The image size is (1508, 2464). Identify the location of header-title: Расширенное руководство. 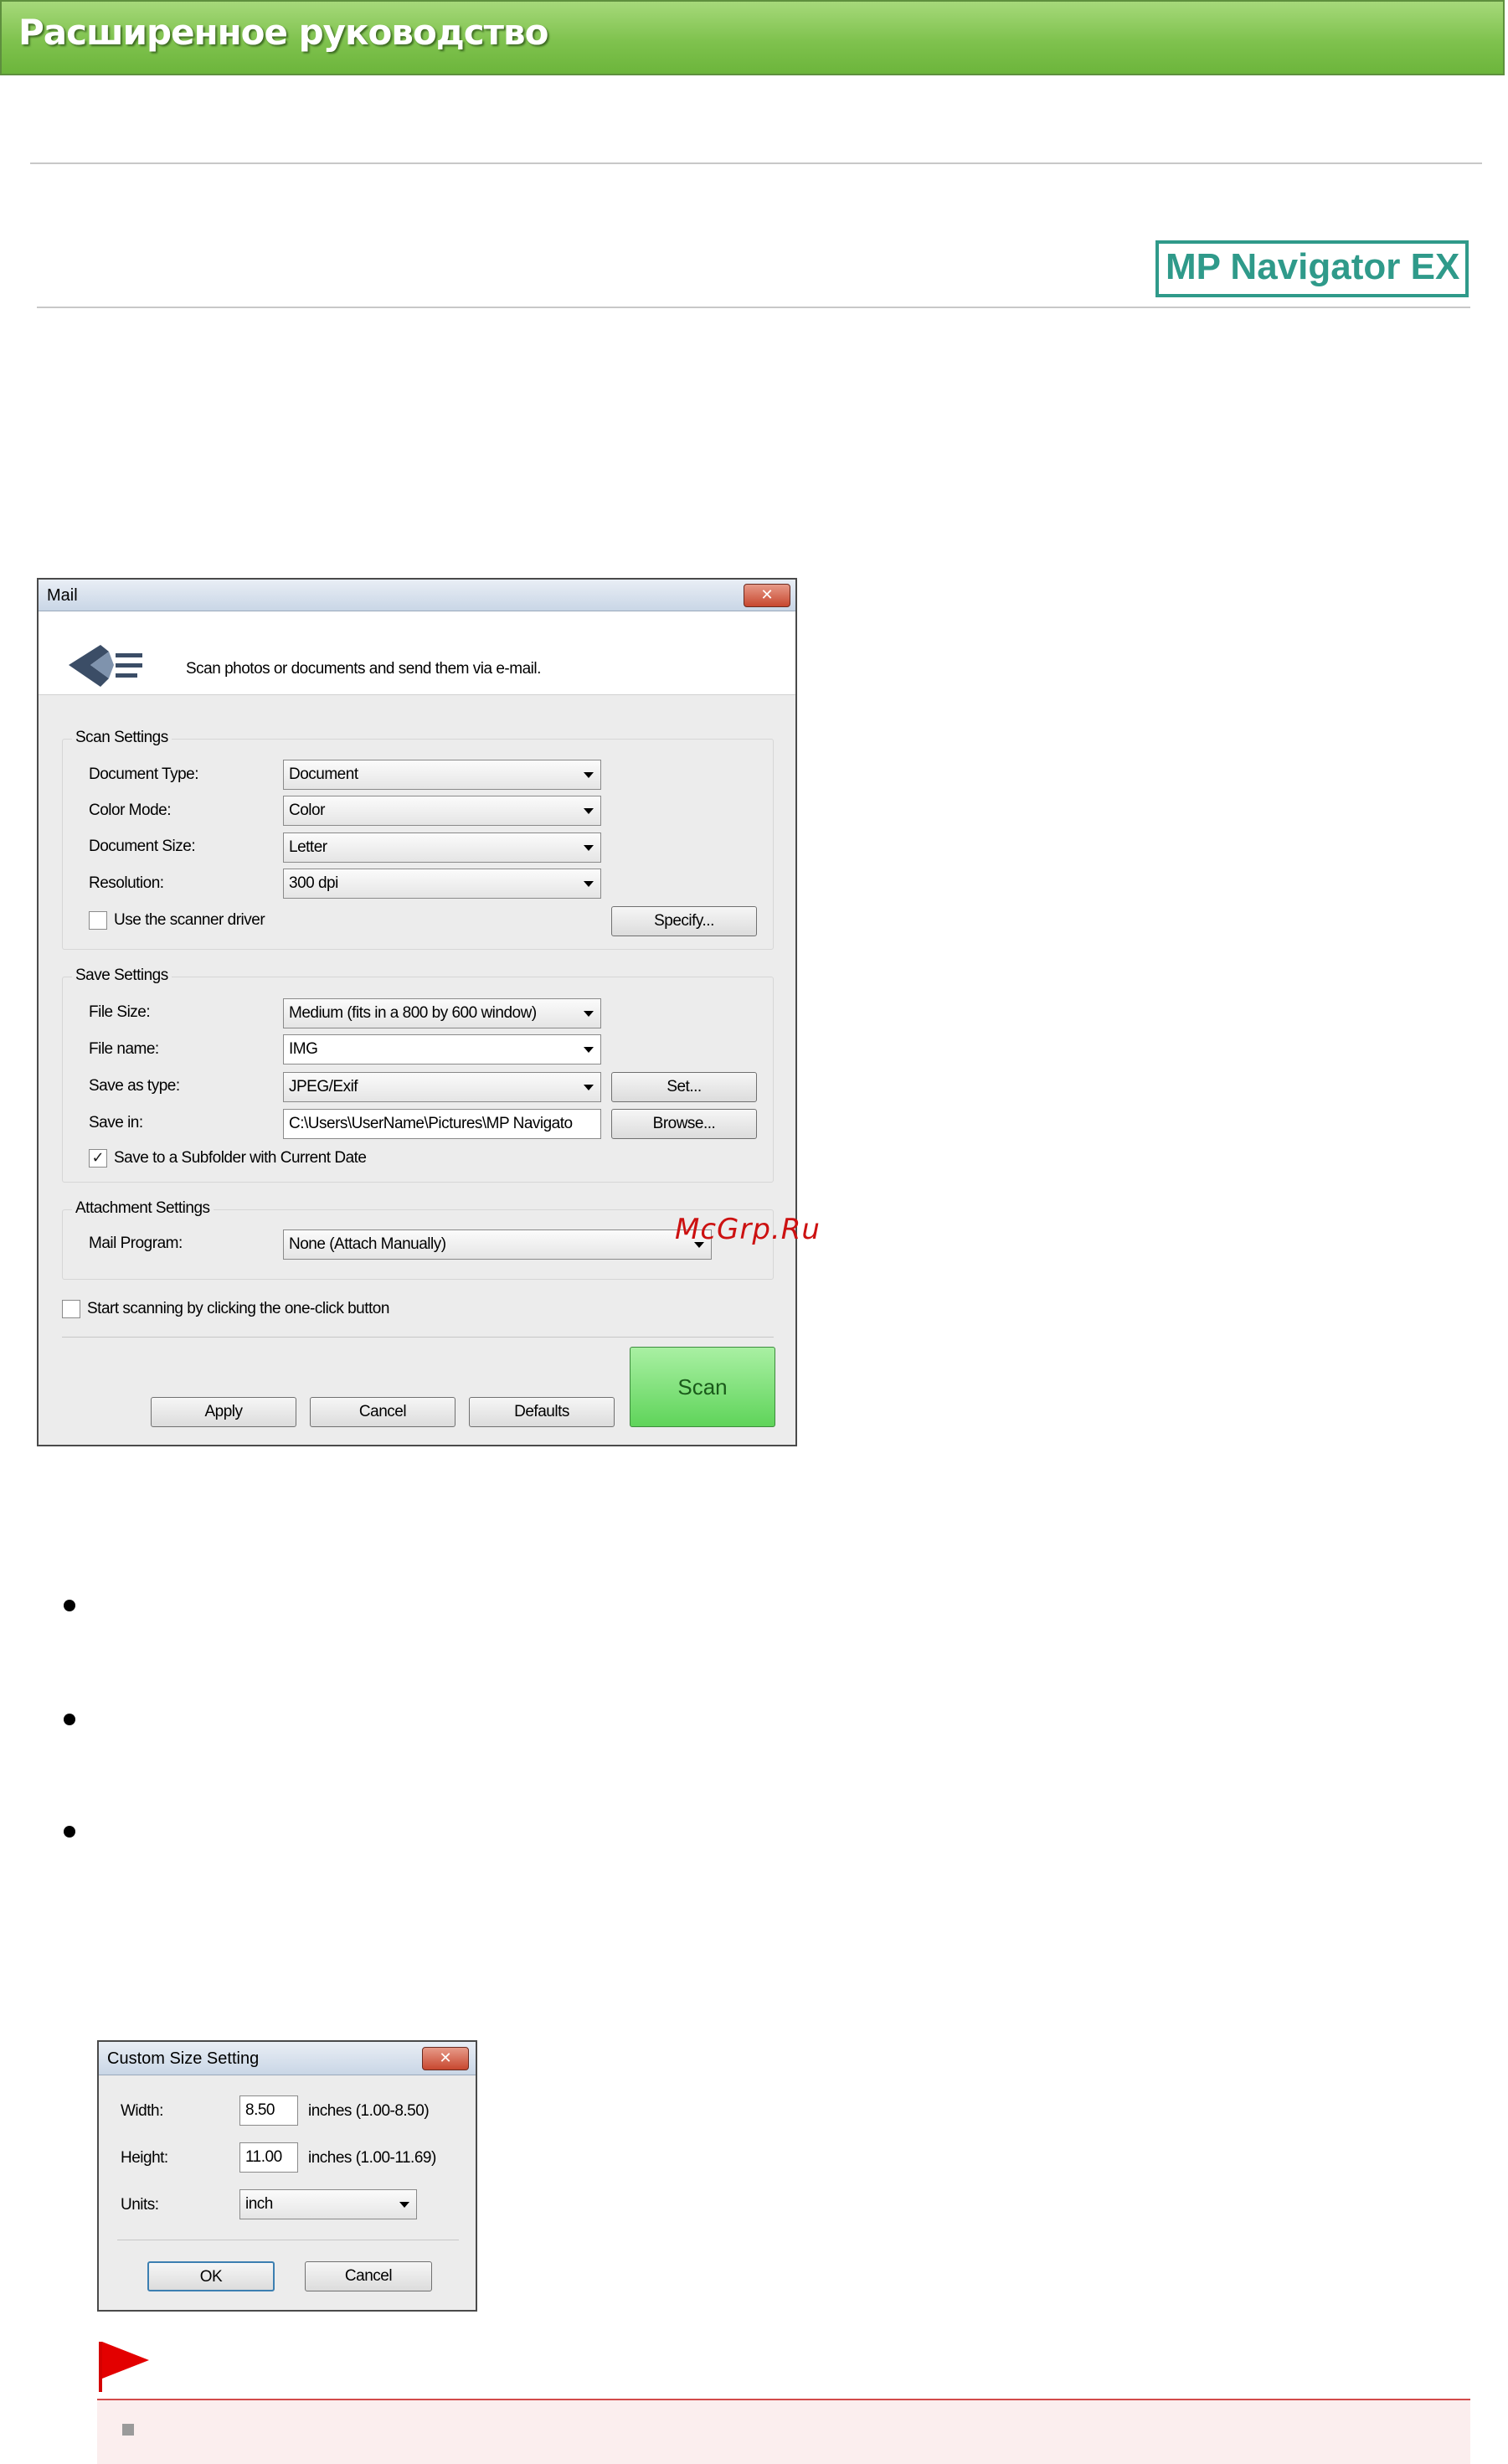
(283, 32).